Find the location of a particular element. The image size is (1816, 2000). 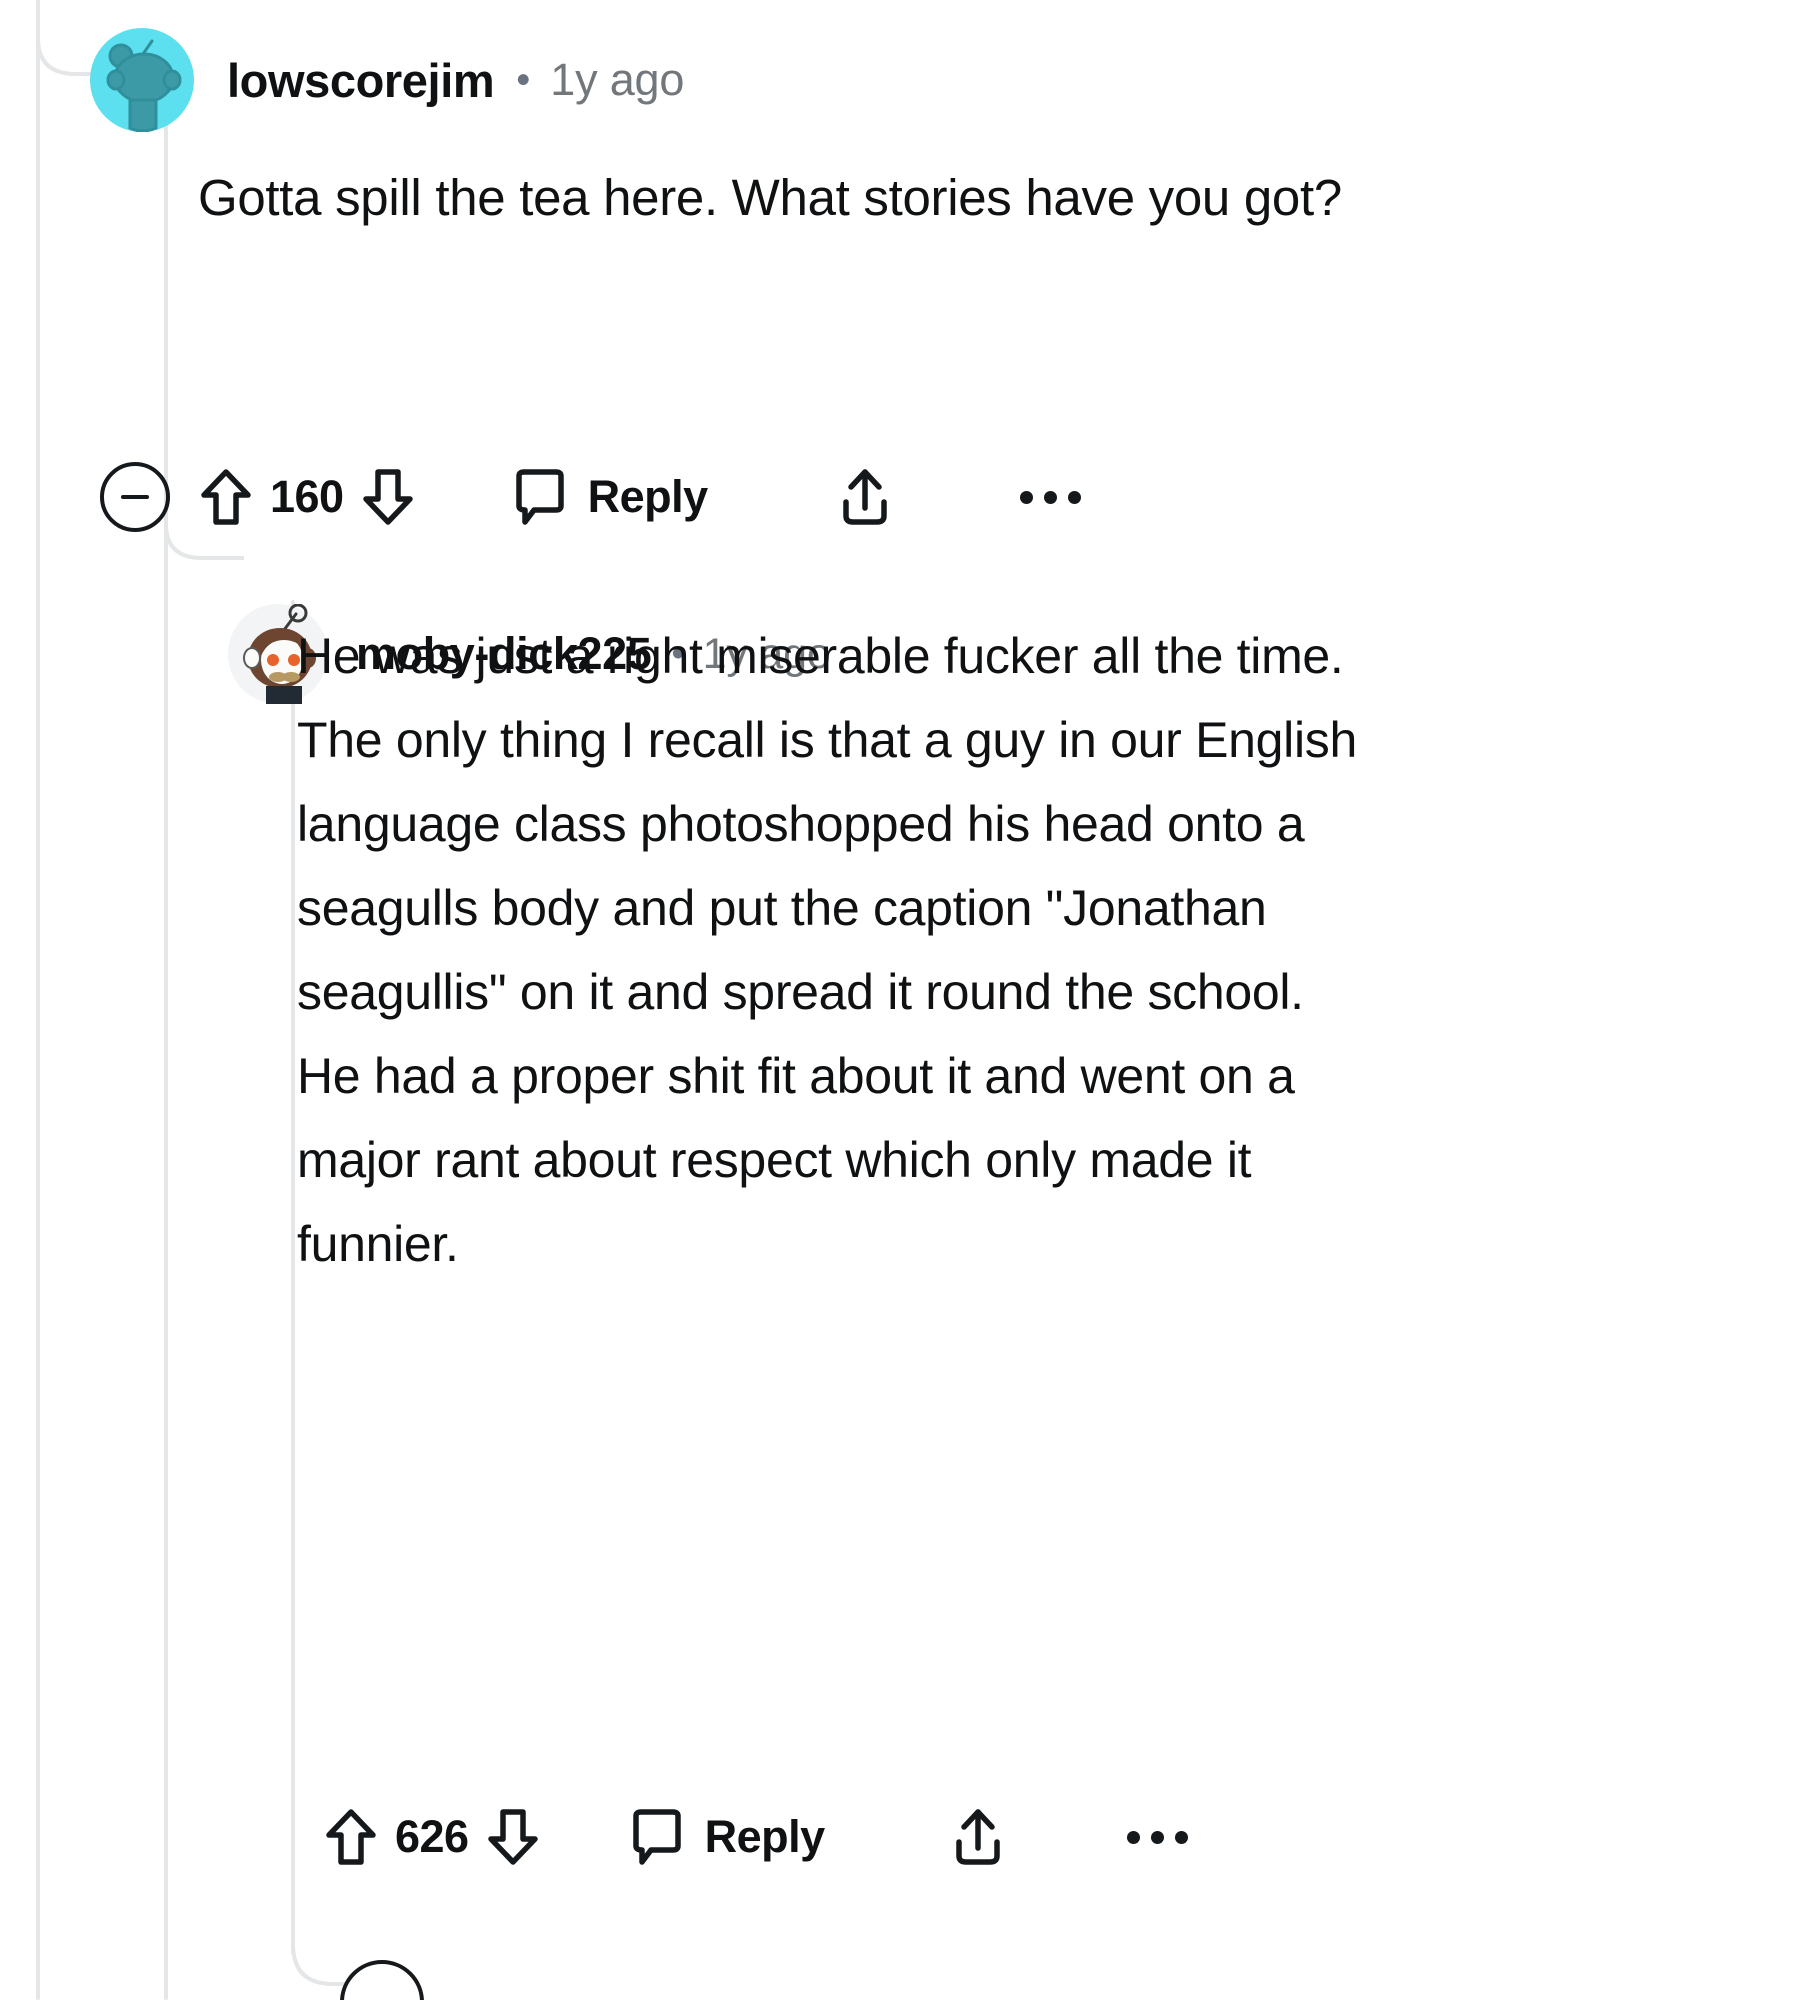

avatar-placeholder-icon is located at coordinates (382, 1980).